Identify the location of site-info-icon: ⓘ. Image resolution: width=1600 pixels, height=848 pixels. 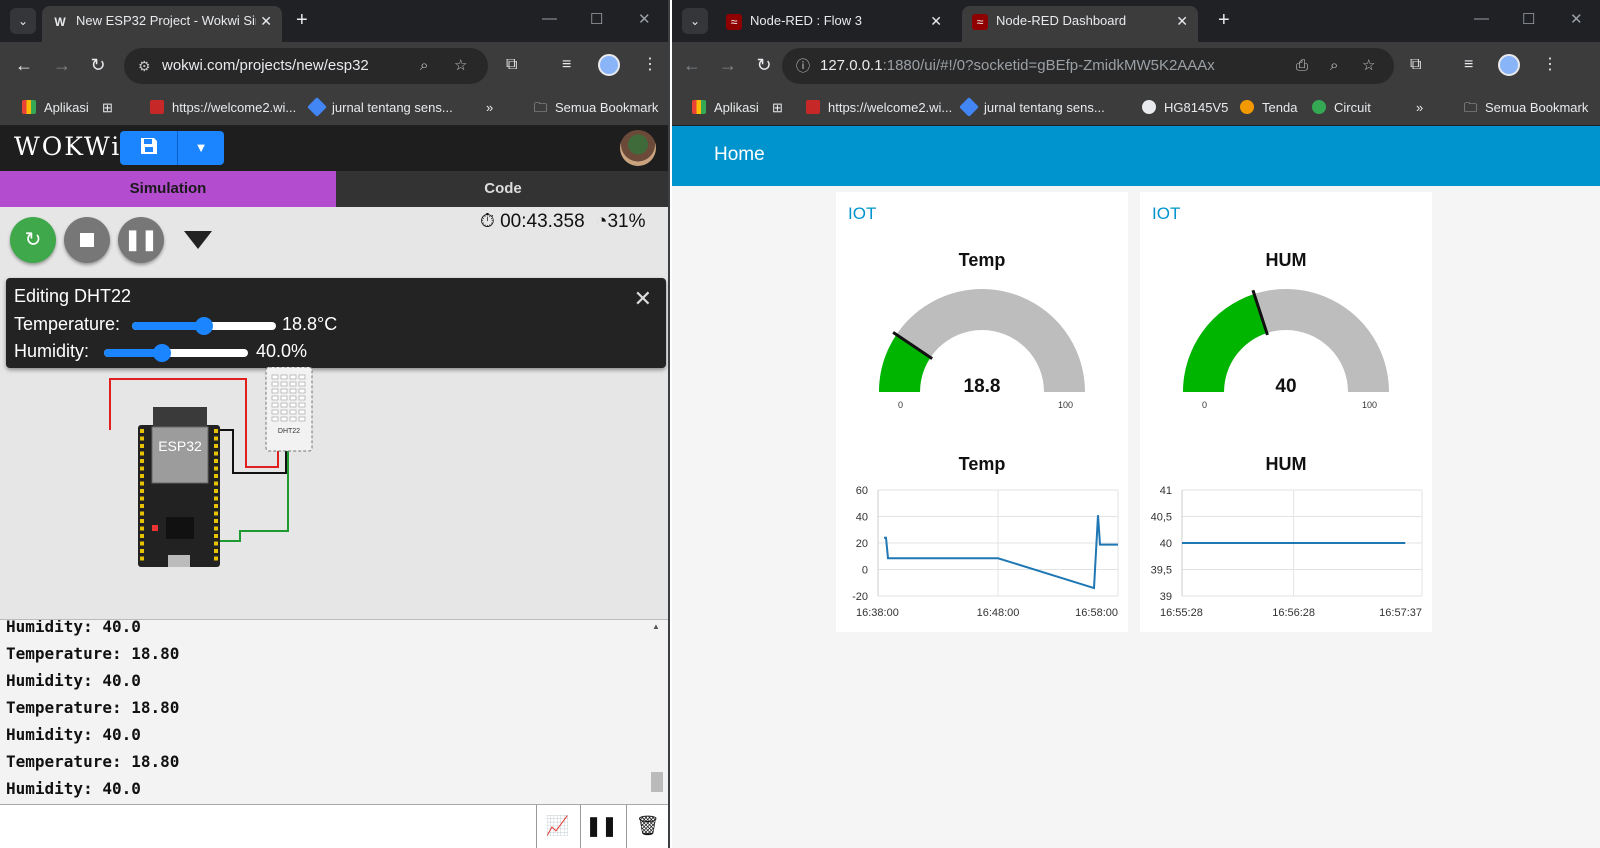
(803, 66).